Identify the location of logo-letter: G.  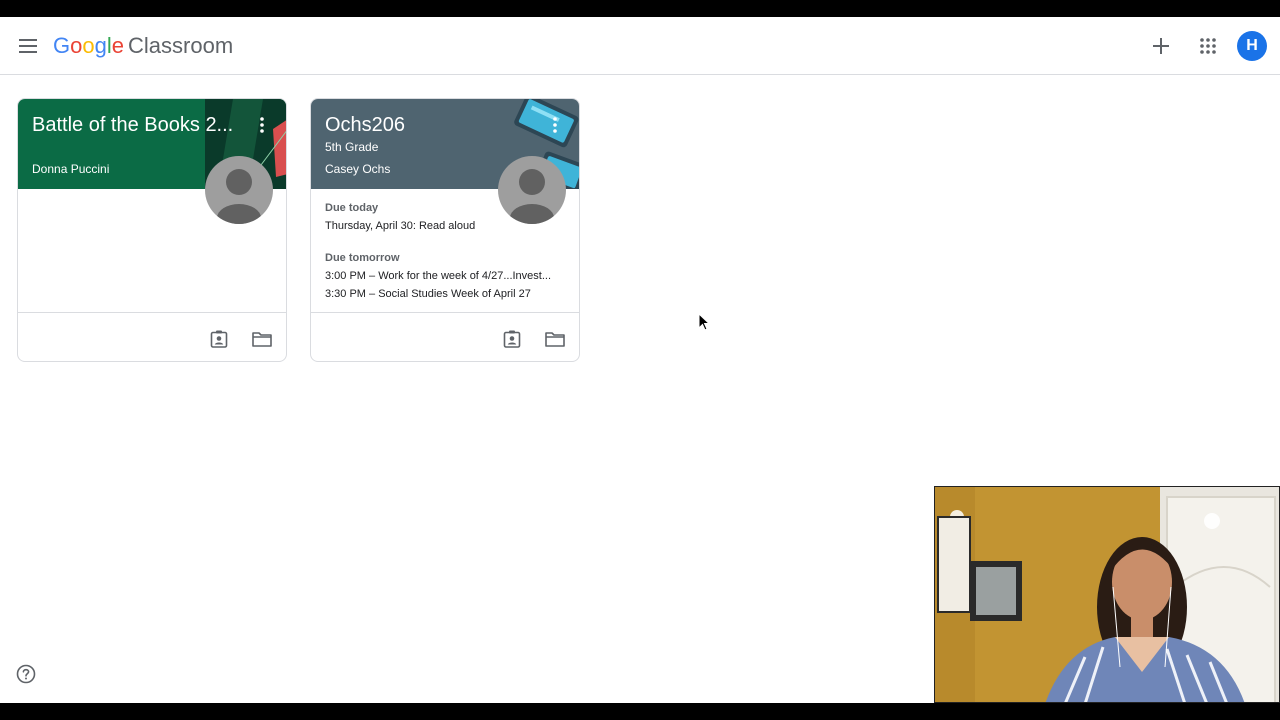
(62, 45).